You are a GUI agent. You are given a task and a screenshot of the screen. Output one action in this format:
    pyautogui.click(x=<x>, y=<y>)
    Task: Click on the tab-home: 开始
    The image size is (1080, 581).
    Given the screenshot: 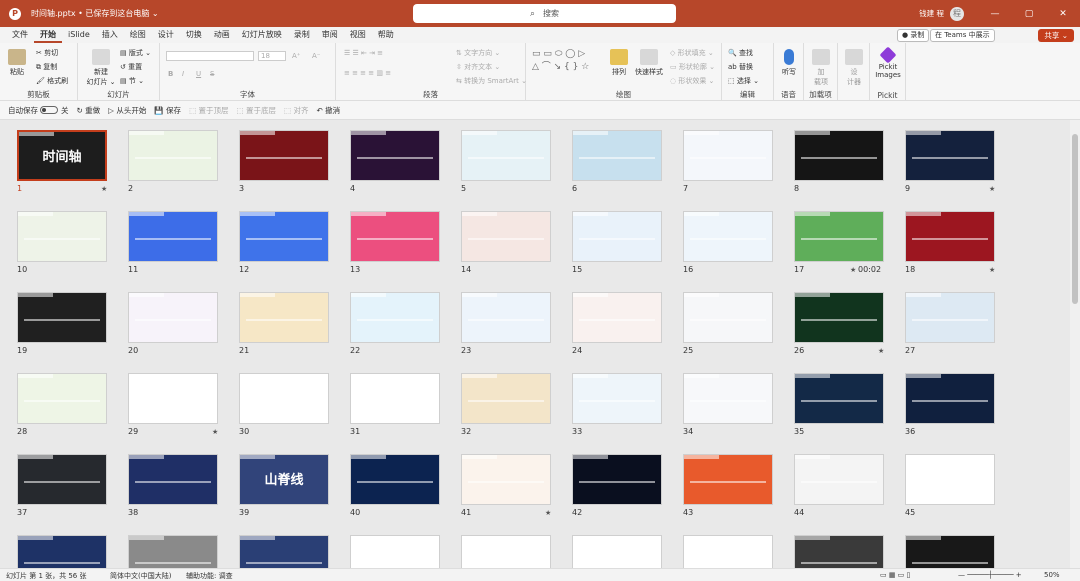 What is the action you would take?
    pyautogui.click(x=48, y=35)
    